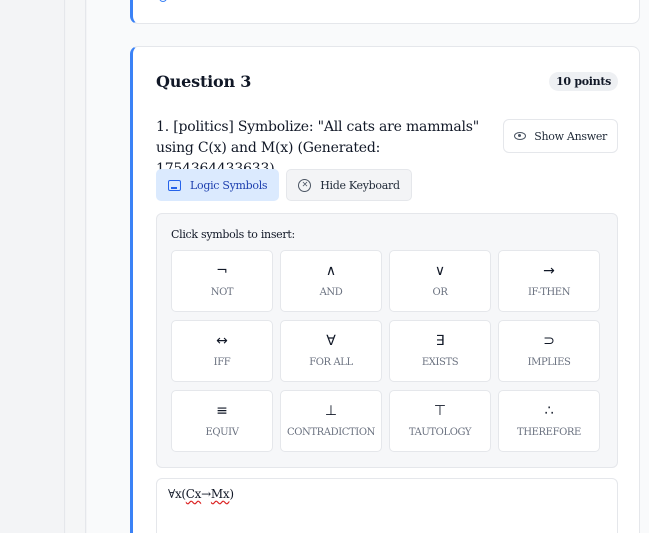 Image resolution: width=649 pixels, height=533 pixels. Describe the element at coordinates (331, 341) in the screenshot. I see `symbol-glyph: ∀` at that location.